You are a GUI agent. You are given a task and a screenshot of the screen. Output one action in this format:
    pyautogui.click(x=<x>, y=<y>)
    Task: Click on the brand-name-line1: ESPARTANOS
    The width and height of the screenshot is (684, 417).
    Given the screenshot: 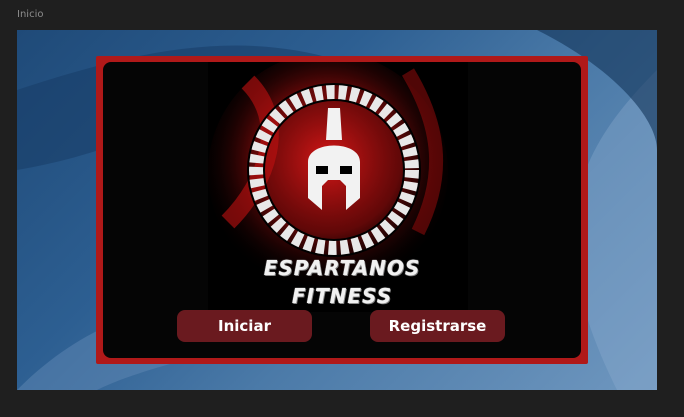 What is the action you would take?
    pyautogui.click(x=342, y=268)
    